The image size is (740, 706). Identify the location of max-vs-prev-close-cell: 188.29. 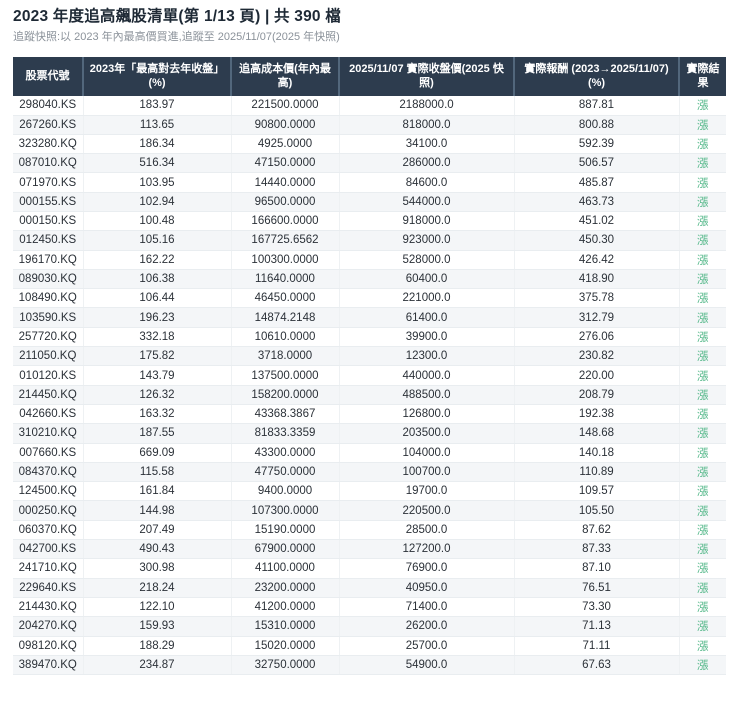
(156, 646).